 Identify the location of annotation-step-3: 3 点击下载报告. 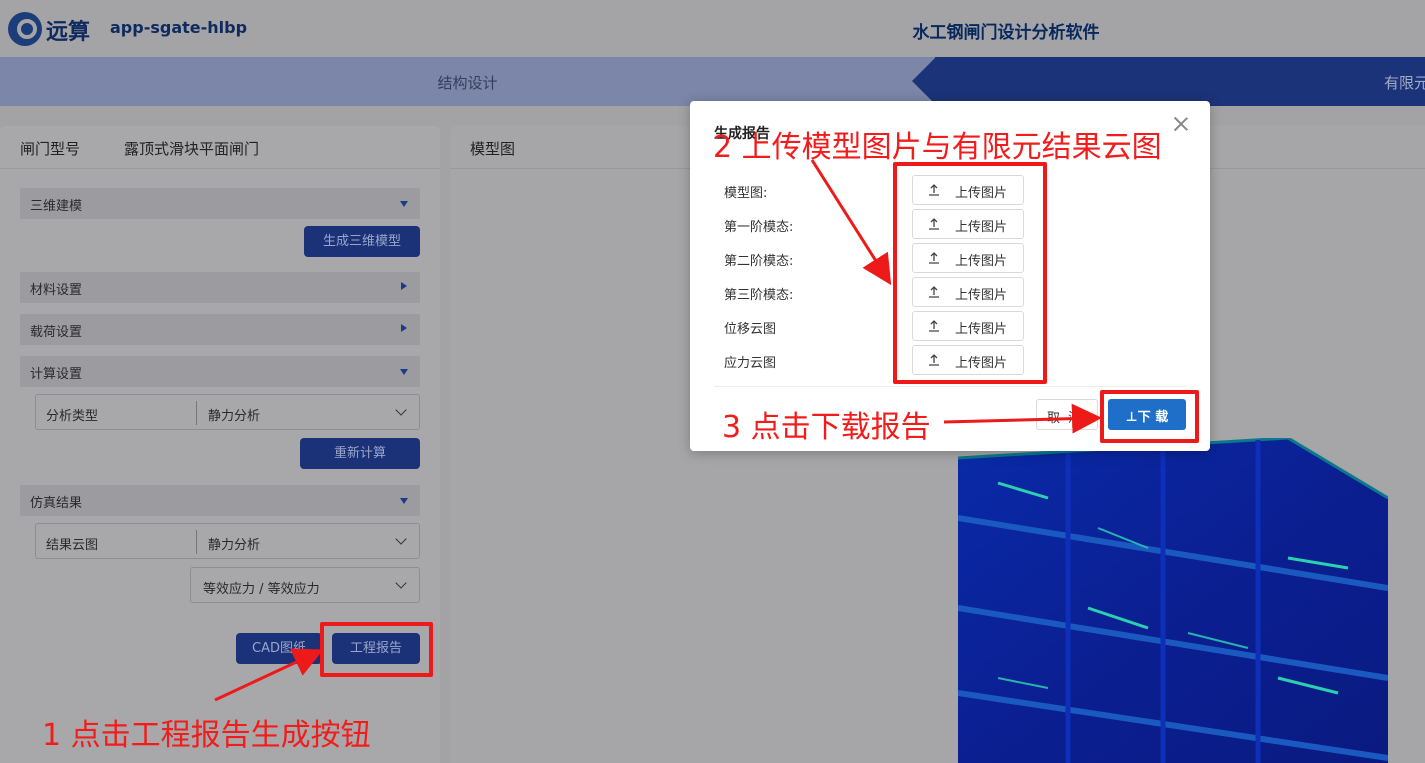
(826, 427).